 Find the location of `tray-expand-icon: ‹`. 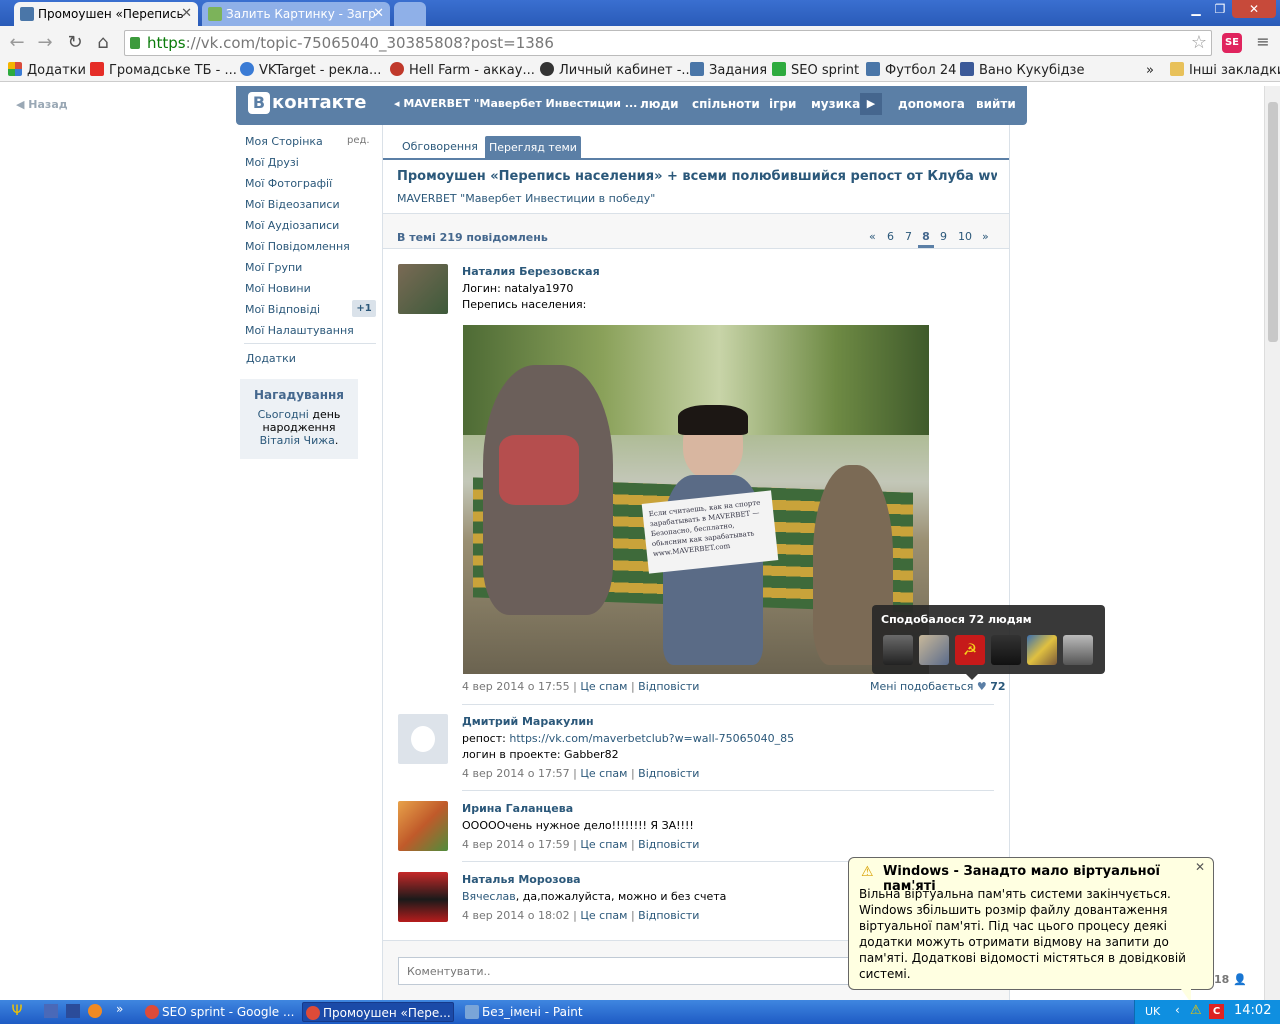

tray-expand-icon: ‹ is located at coordinates (1177, 1010).